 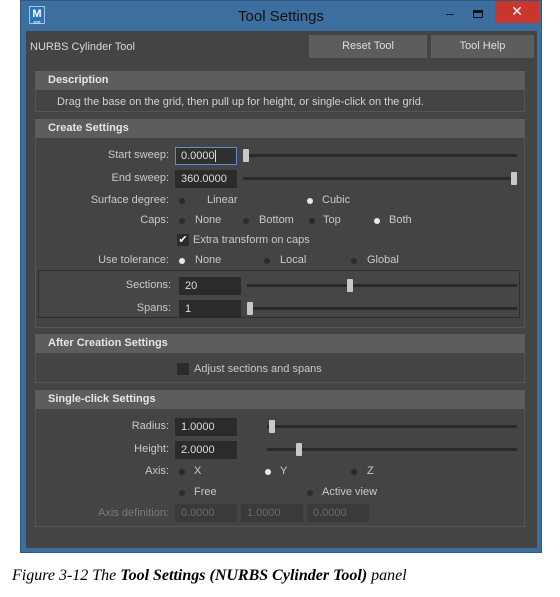 I want to click on axis-definition-z-field: 0.0000, so click(x=338, y=513).